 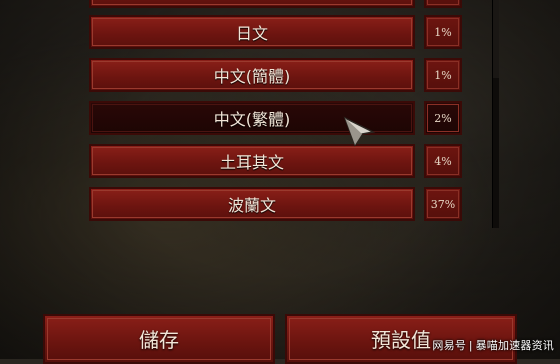 I want to click on language-option-japanese: 日文, so click(x=252, y=32).